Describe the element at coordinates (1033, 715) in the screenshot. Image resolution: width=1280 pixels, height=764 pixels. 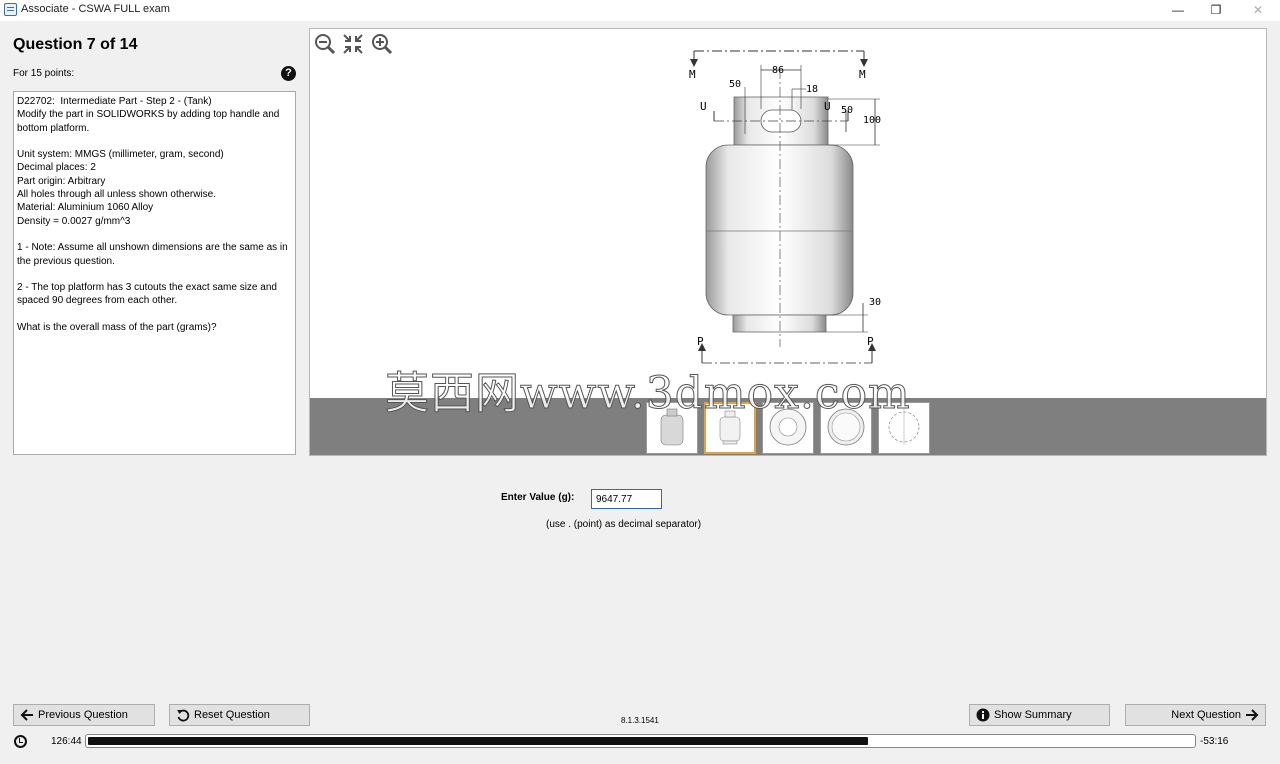
I see `show-summary-label: Show Summary` at that location.